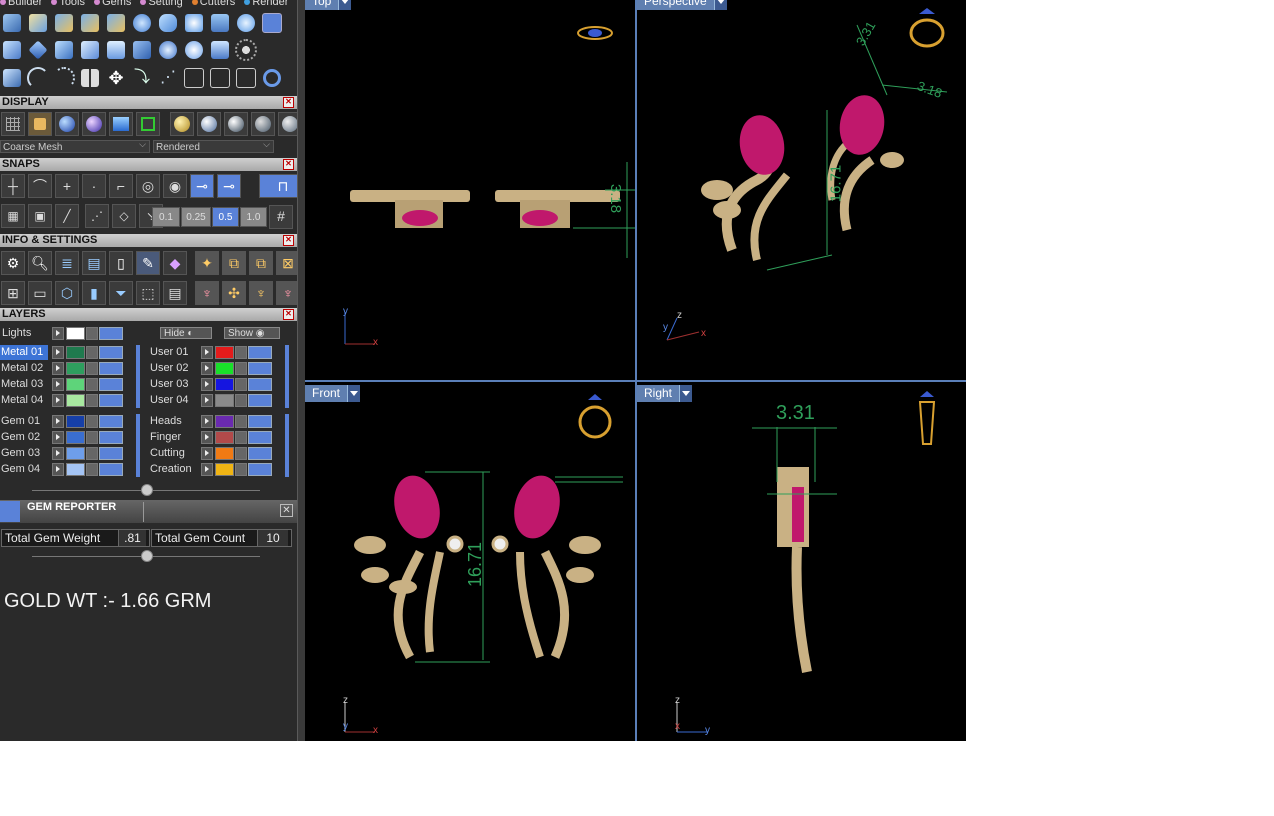 The height and width of the screenshot is (816, 1274). What do you see at coordinates (801, 561) in the screenshot?
I see `viewport-right: Right 3.31 z x y` at bounding box center [801, 561].